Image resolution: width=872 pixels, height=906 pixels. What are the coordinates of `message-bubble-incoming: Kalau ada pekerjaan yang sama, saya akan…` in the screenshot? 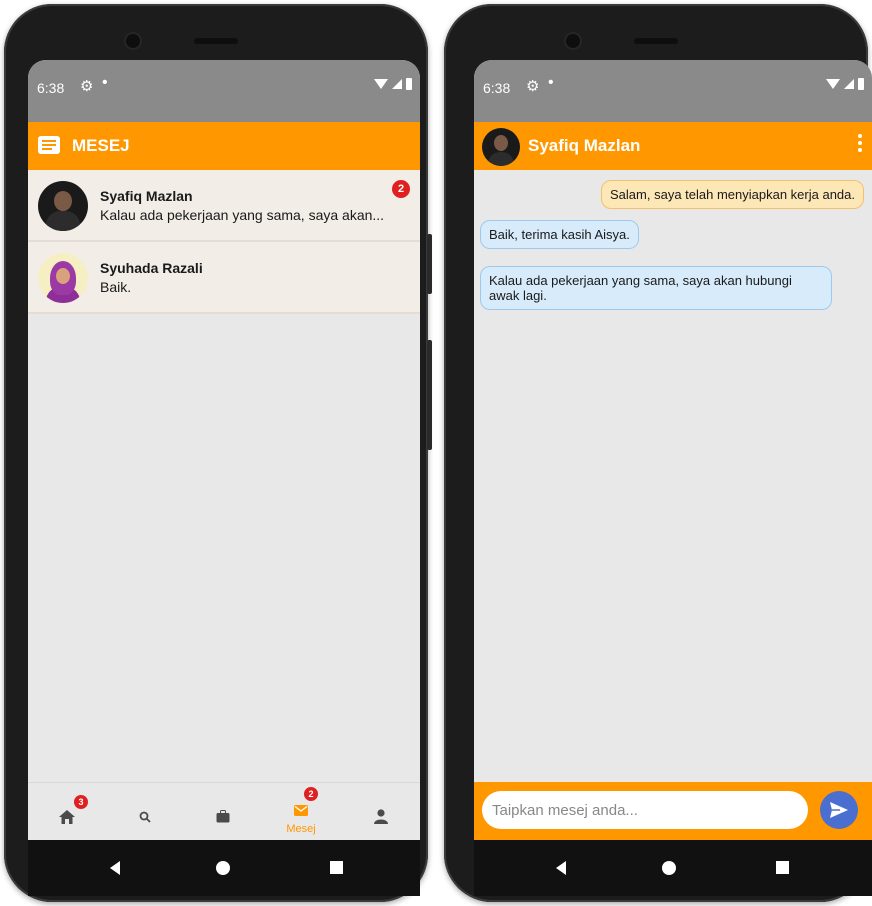 It's located at (656, 288).